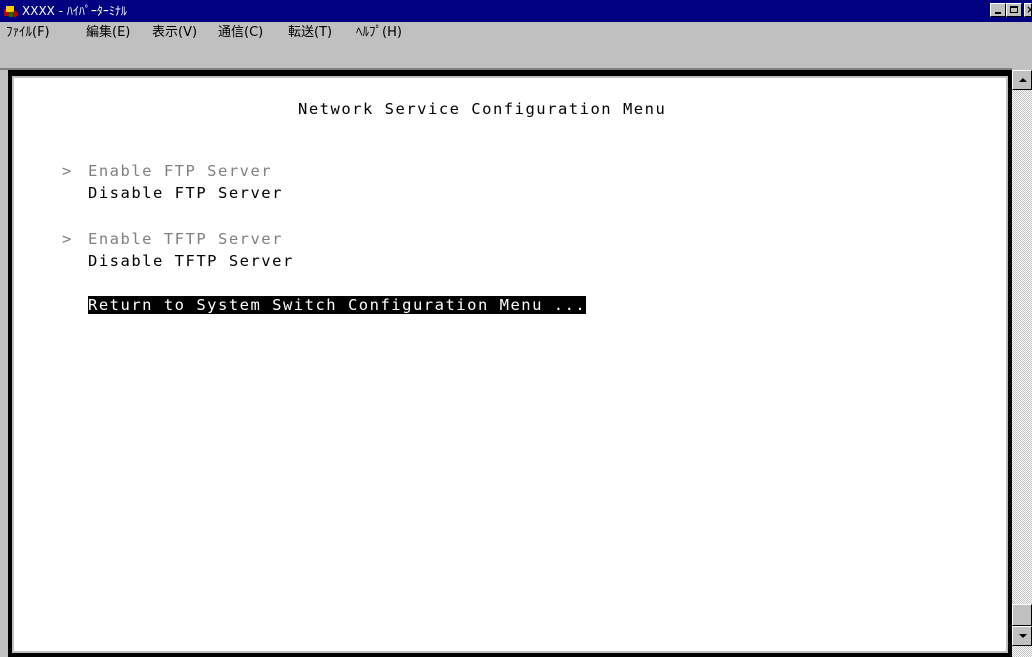  Describe the element at coordinates (180, 171) in the screenshot. I see `enable-ftp-option: Enable FTP Server` at that location.